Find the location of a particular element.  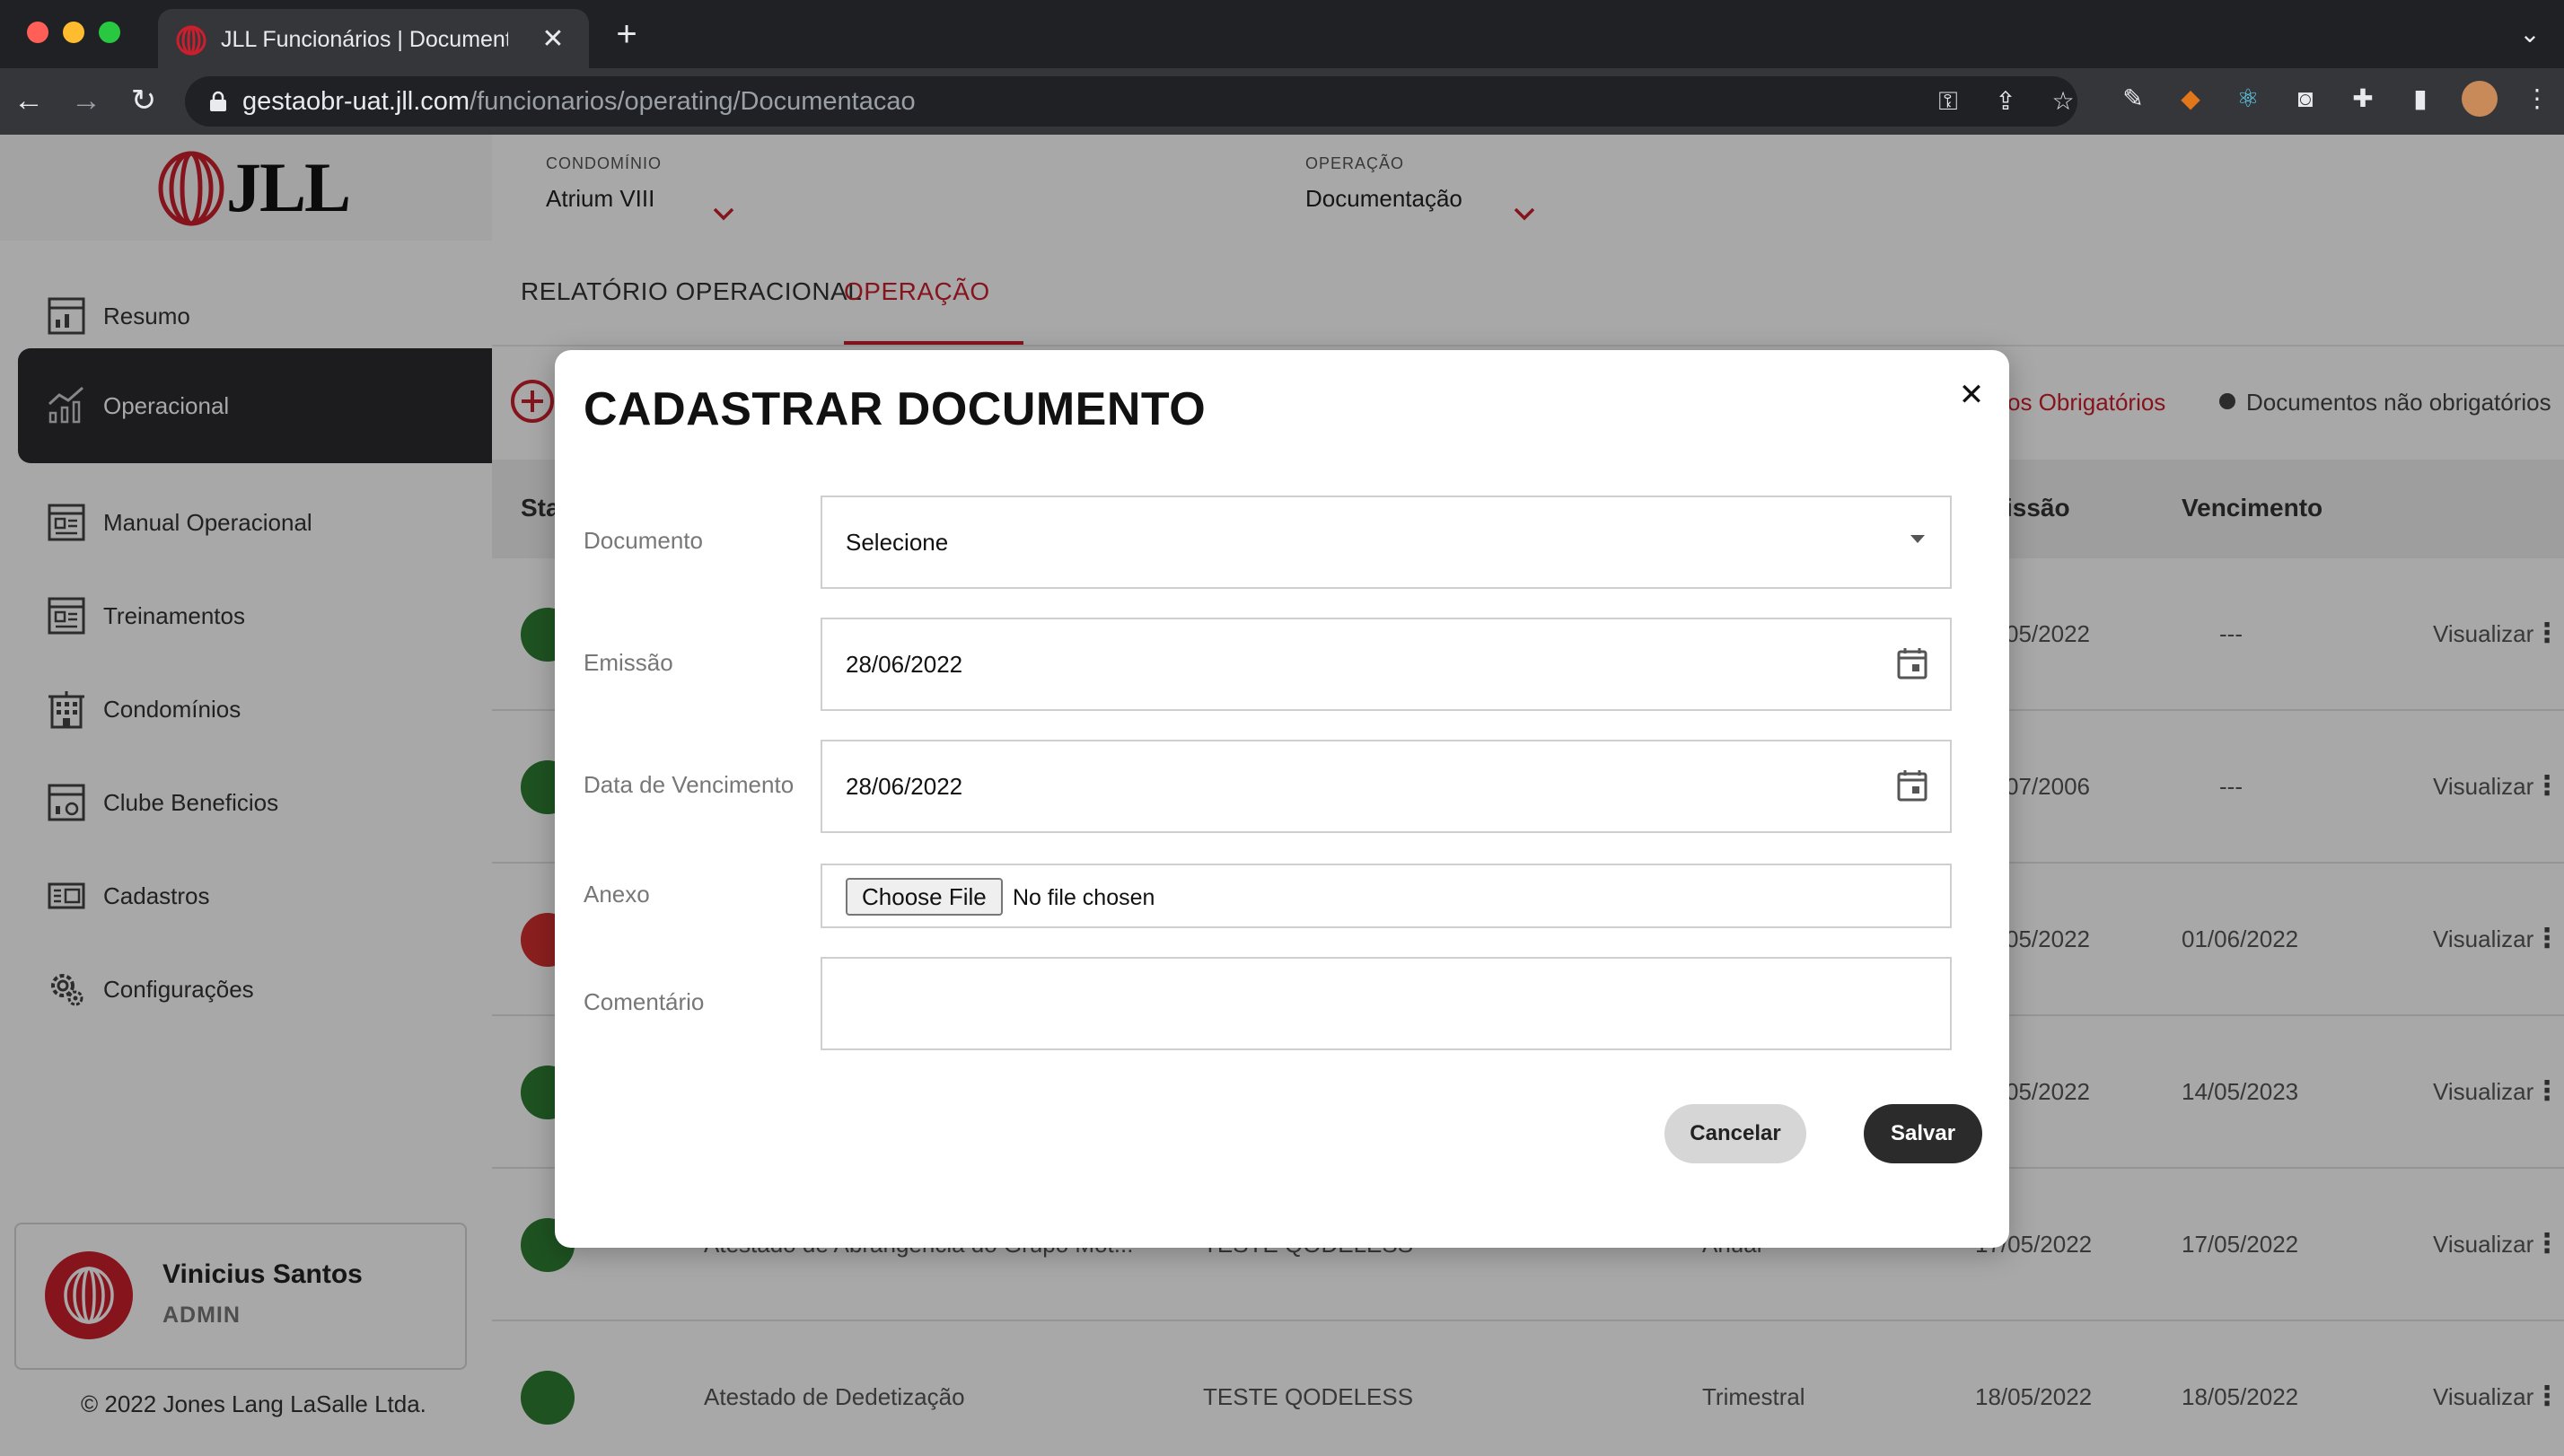

jll-favicon-icon is located at coordinates (191, 41).